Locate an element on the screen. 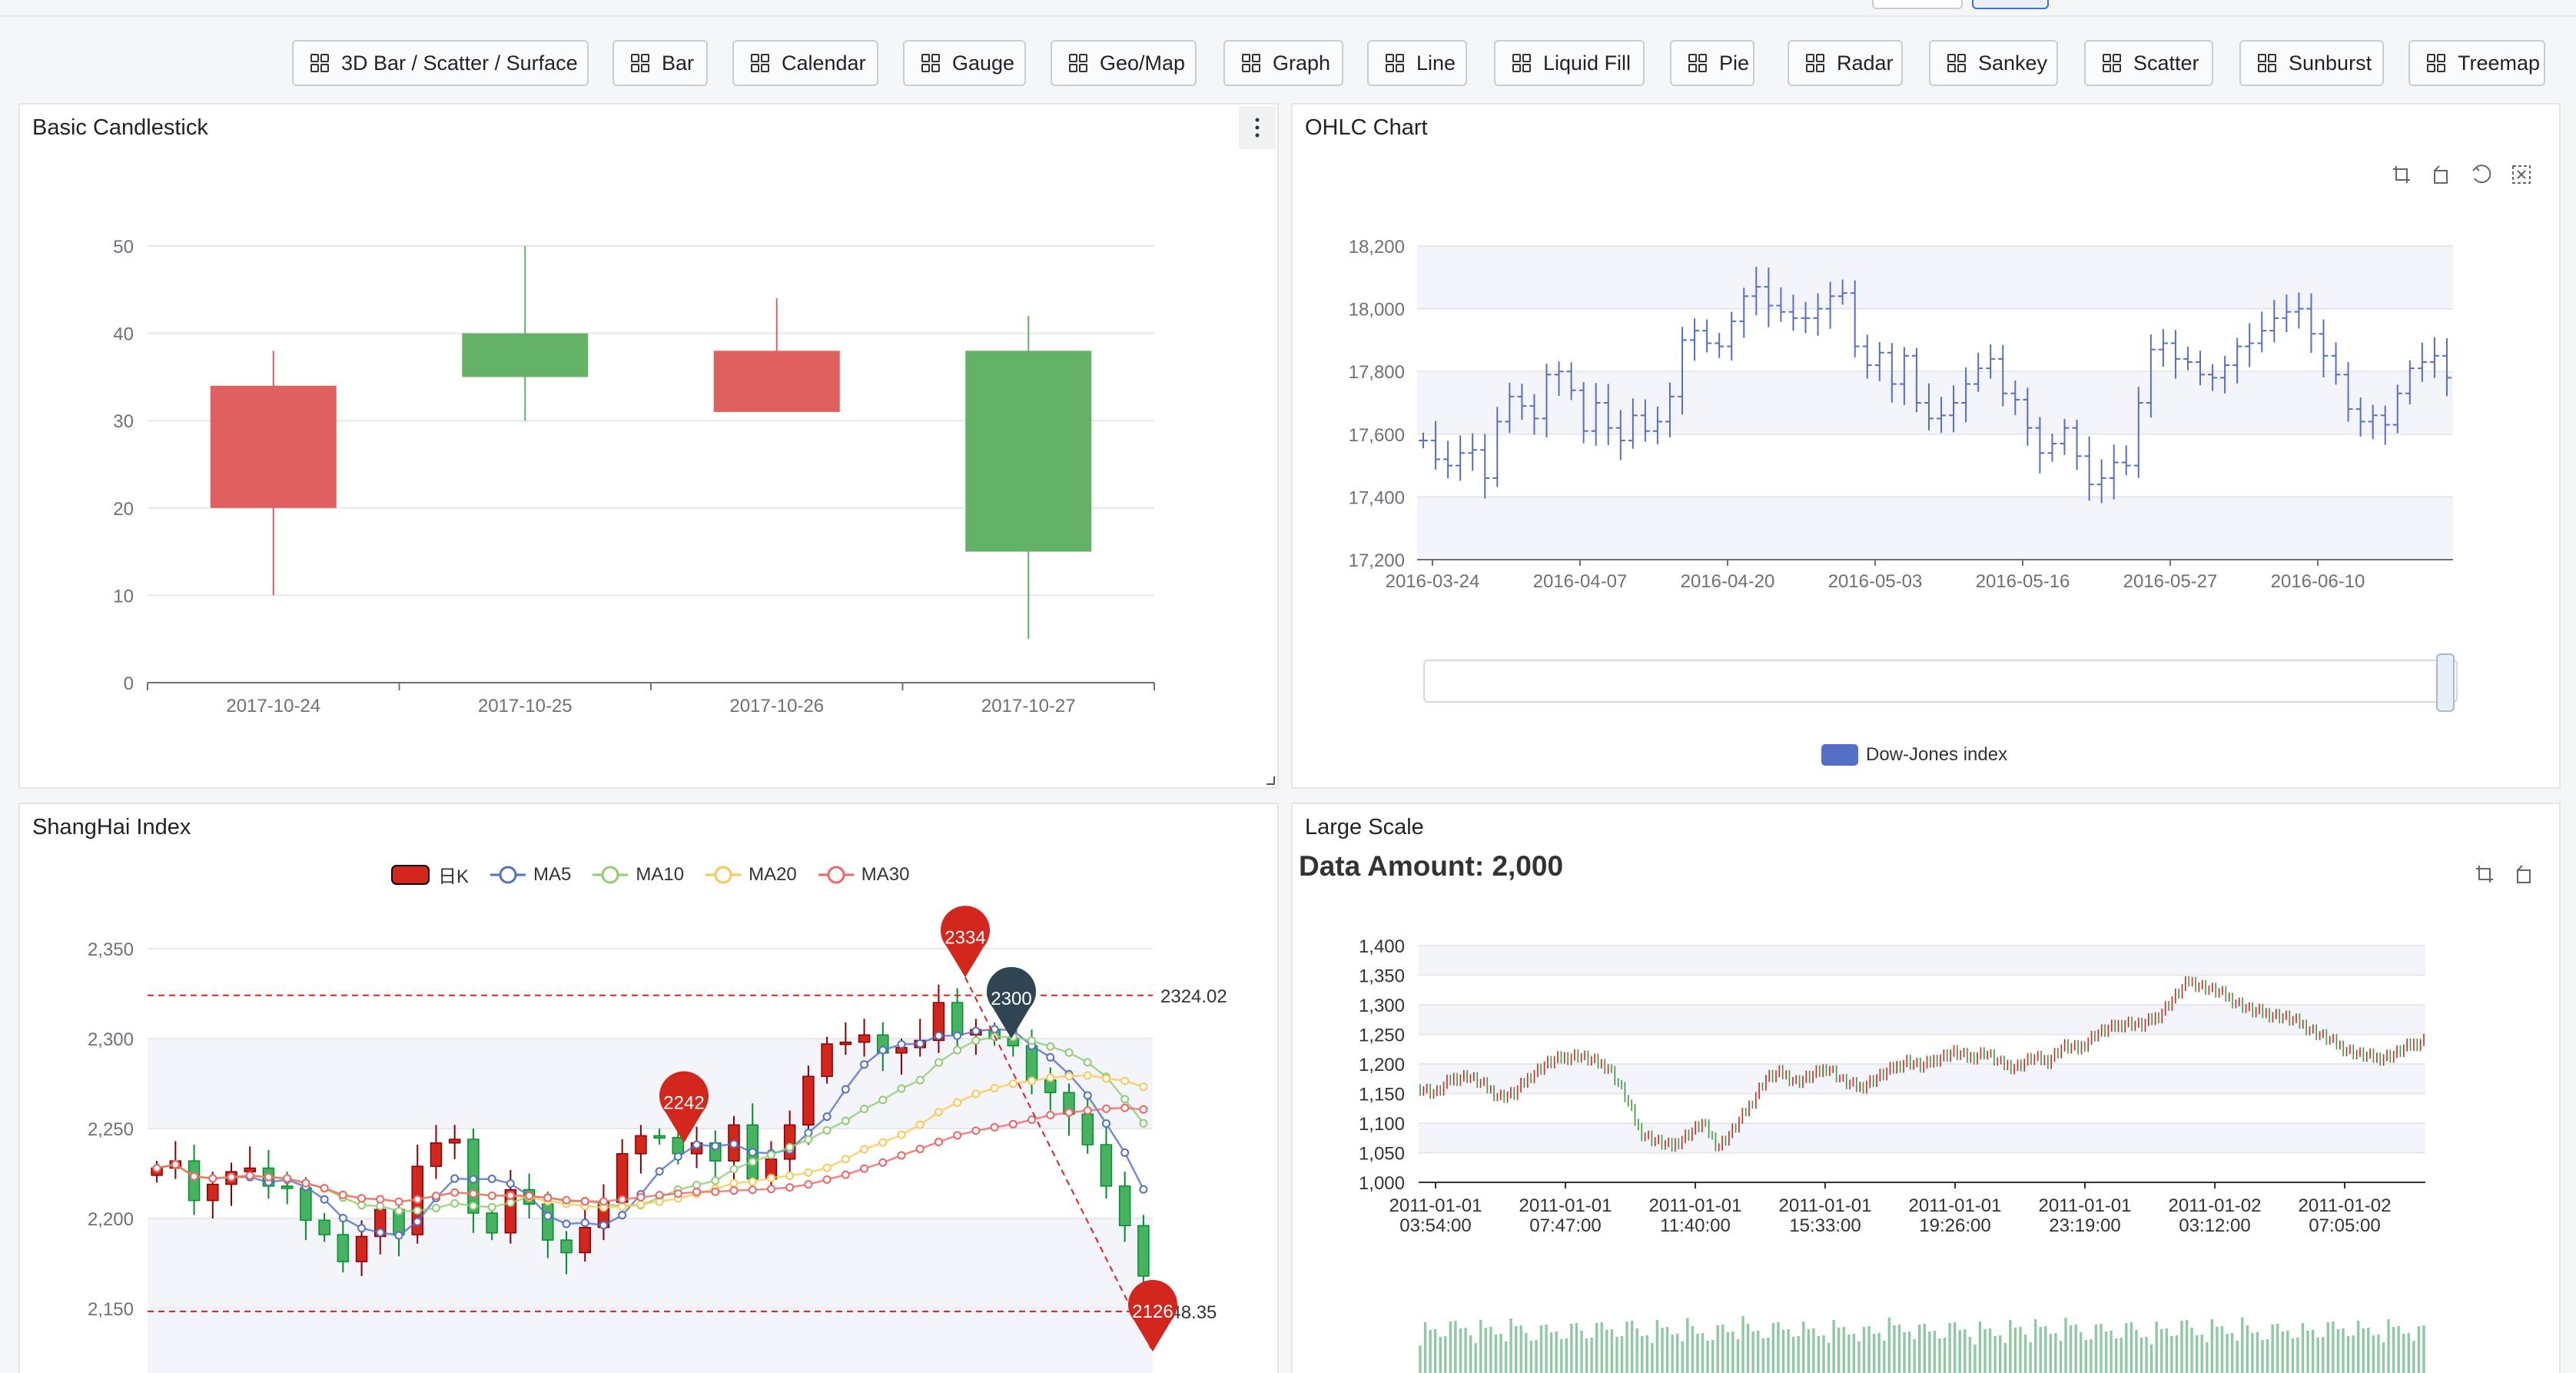  button-label: Calendar is located at coordinates (824, 63).